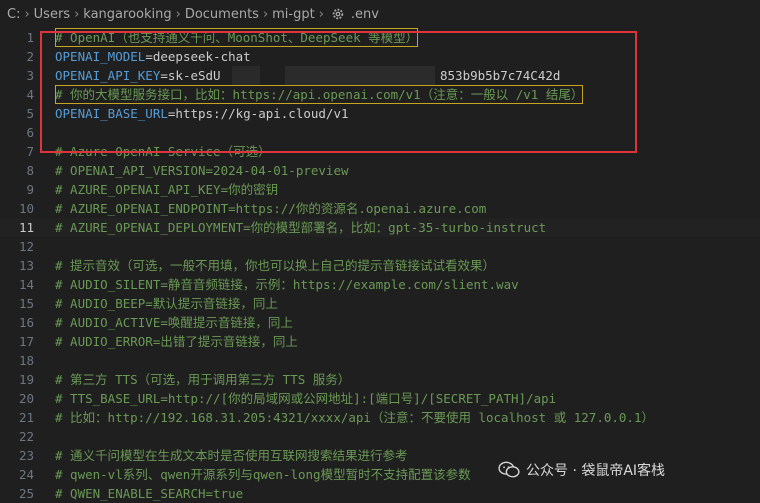 The image size is (760, 503). What do you see at coordinates (380, 303) in the screenshot?
I see `code-line: 15 # AUDIO_BEEP=默认提示音链接，同上` at bounding box center [380, 303].